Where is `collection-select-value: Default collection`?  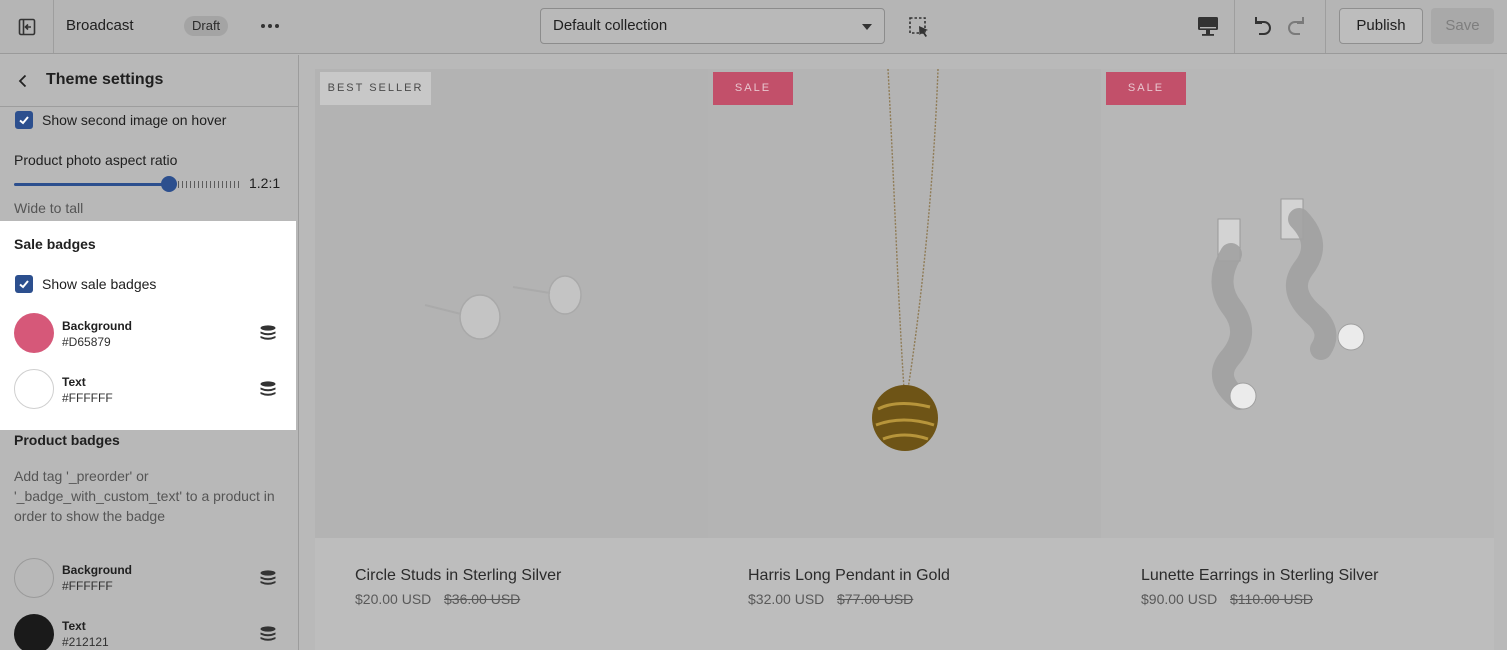 collection-select-value: Default collection is located at coordinates (610, 25).